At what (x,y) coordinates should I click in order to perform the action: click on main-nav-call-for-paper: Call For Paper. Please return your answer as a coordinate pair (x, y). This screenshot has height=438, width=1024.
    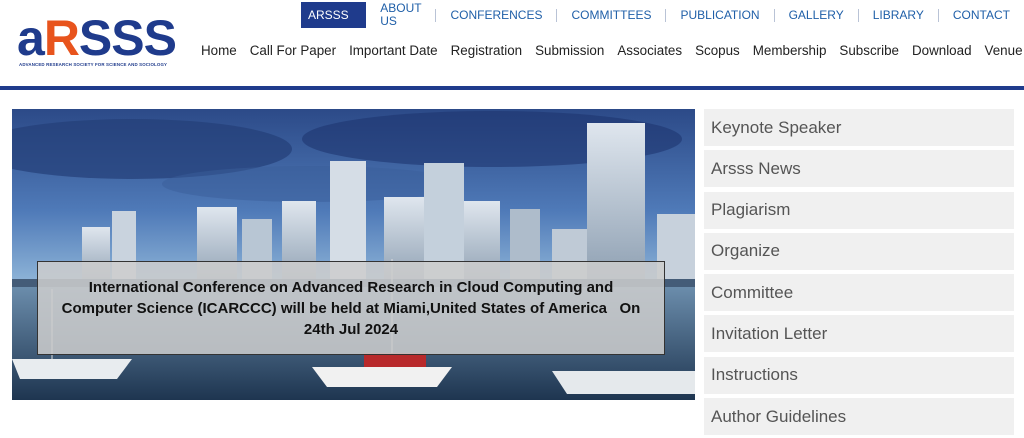
    Looking at the image, I should click on (293, 50).